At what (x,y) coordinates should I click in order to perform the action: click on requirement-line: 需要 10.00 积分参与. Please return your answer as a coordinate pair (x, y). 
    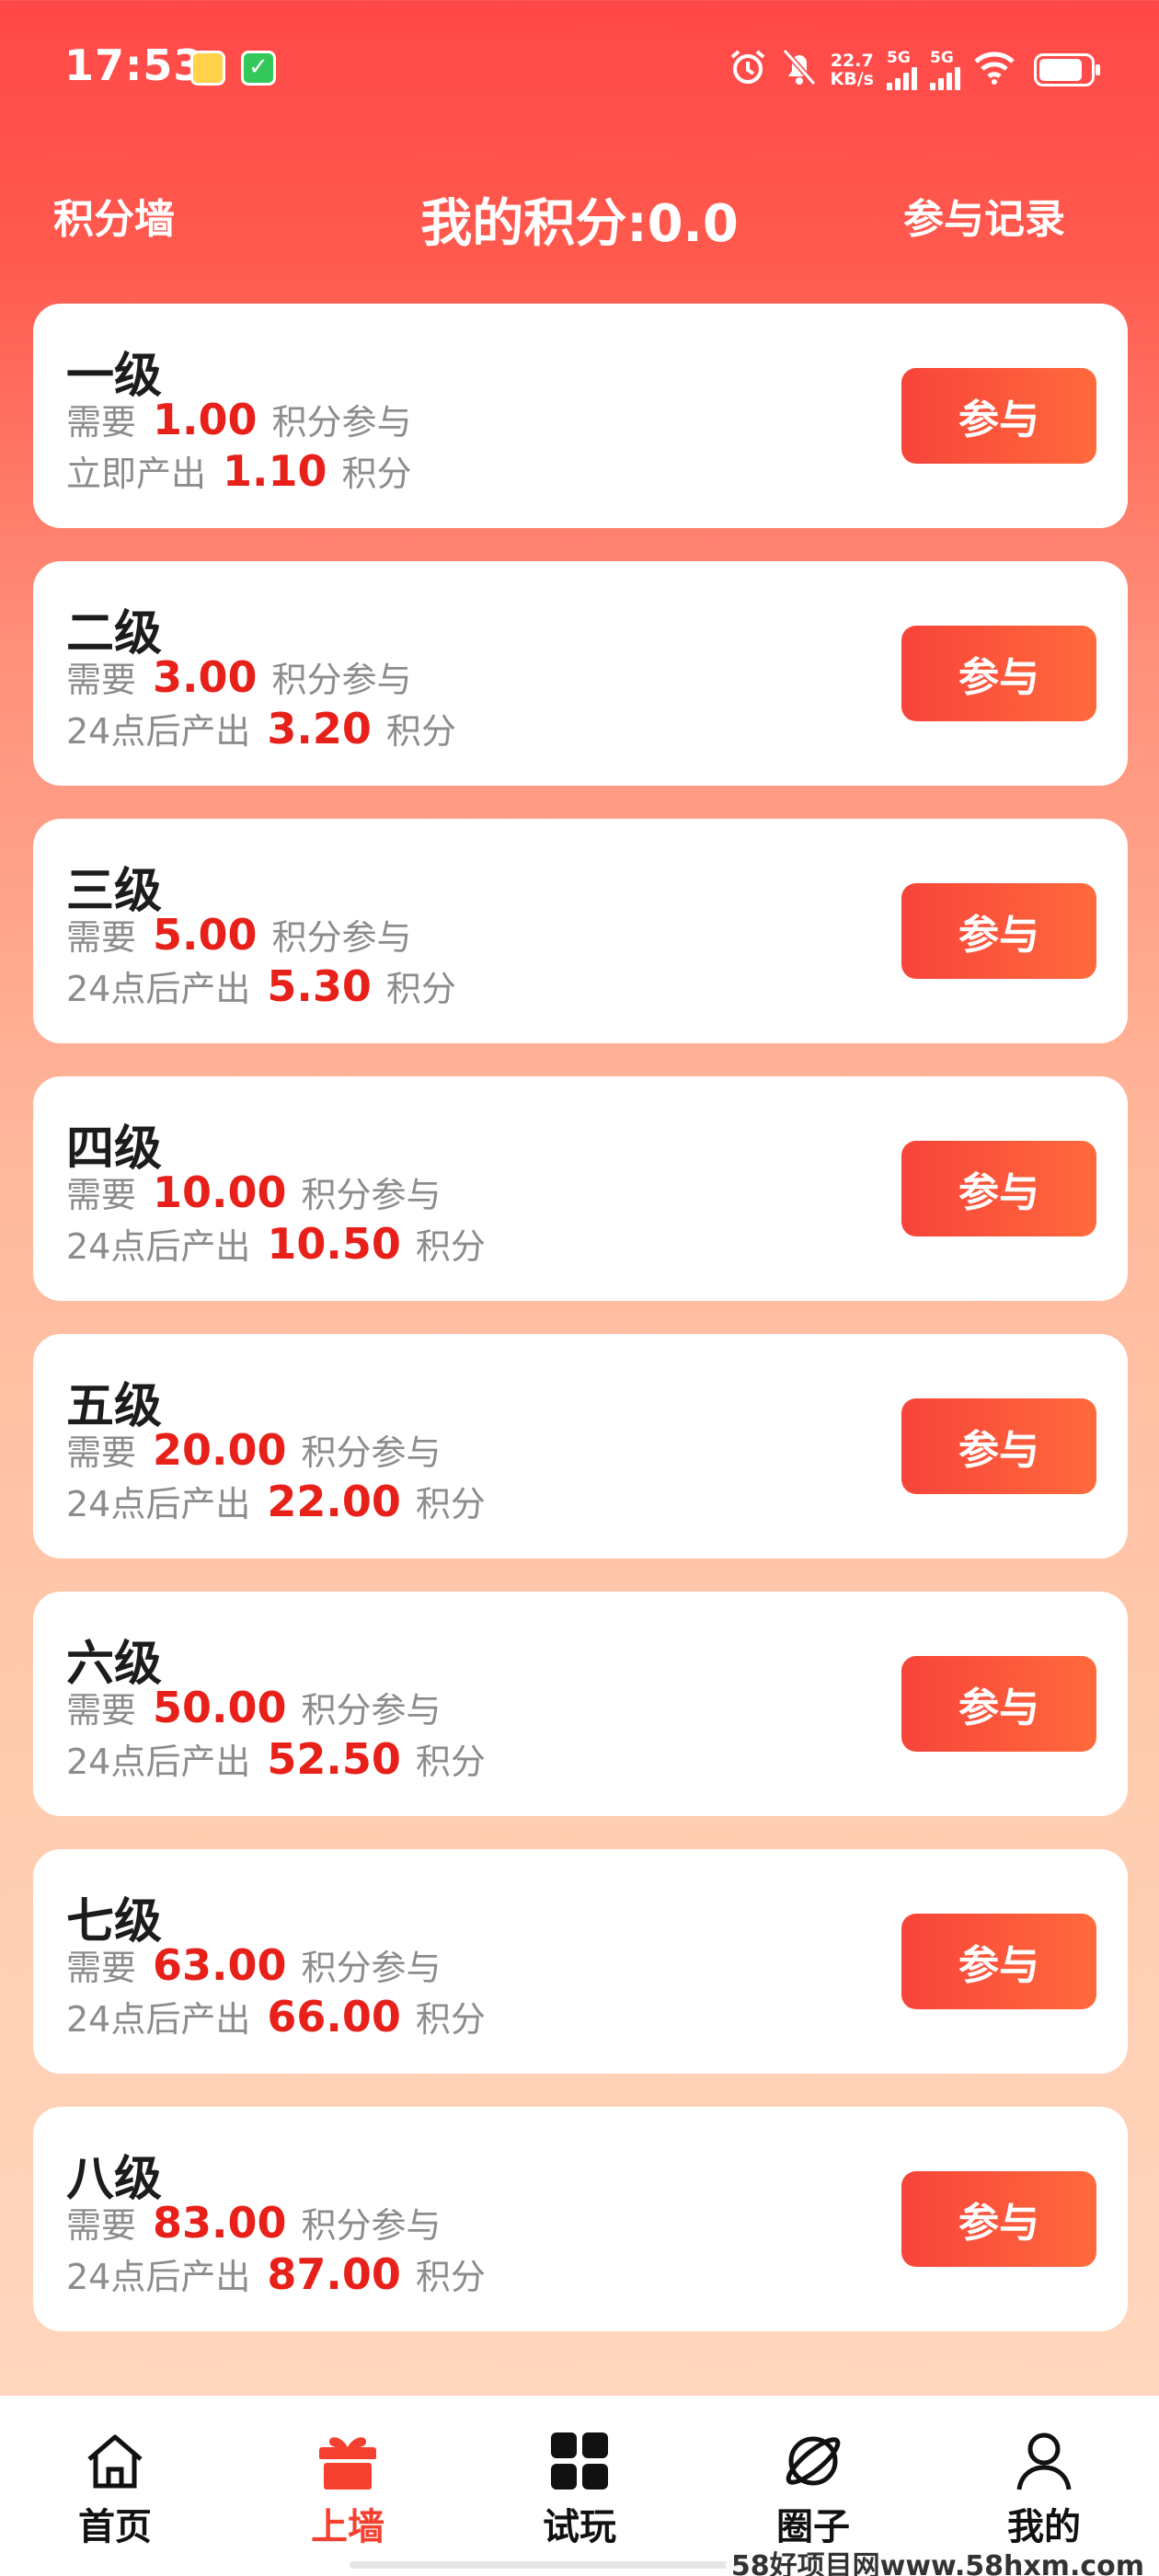
    Looking at the image, I should click on (254, 1192).